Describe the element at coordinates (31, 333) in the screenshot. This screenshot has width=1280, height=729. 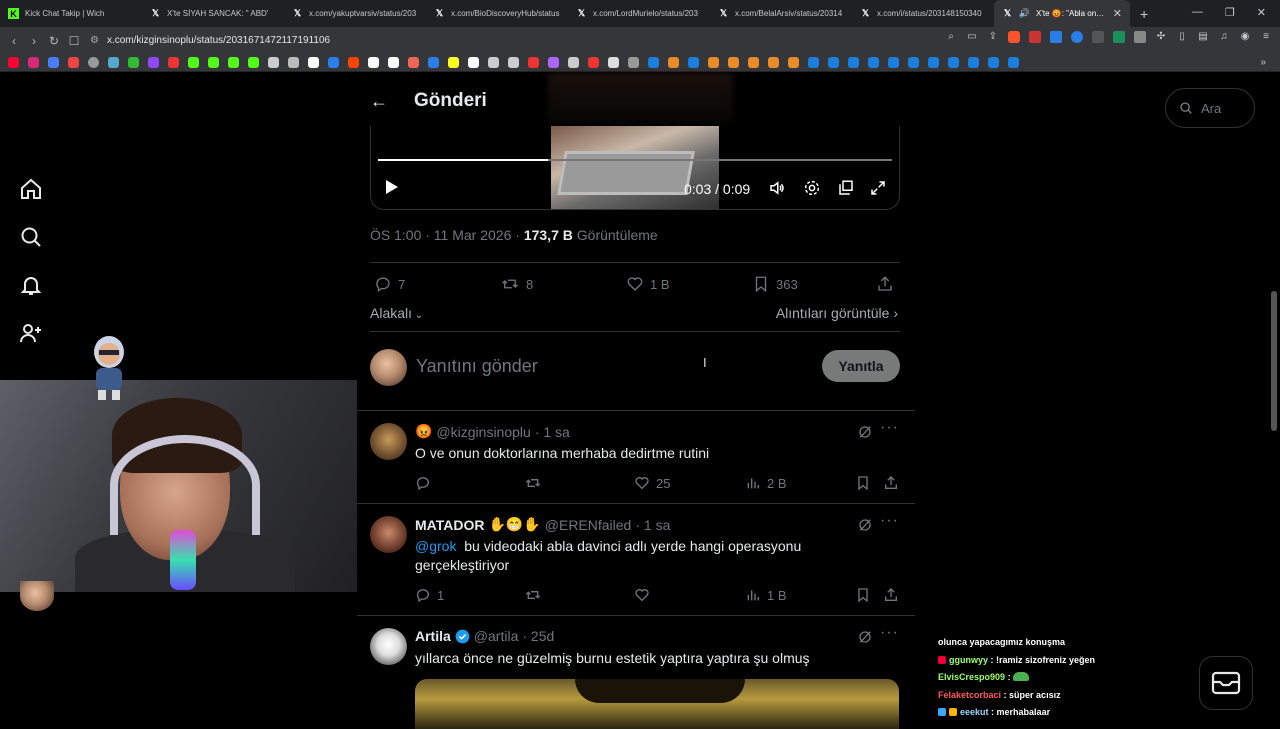
I see `follow-icon` at that location.